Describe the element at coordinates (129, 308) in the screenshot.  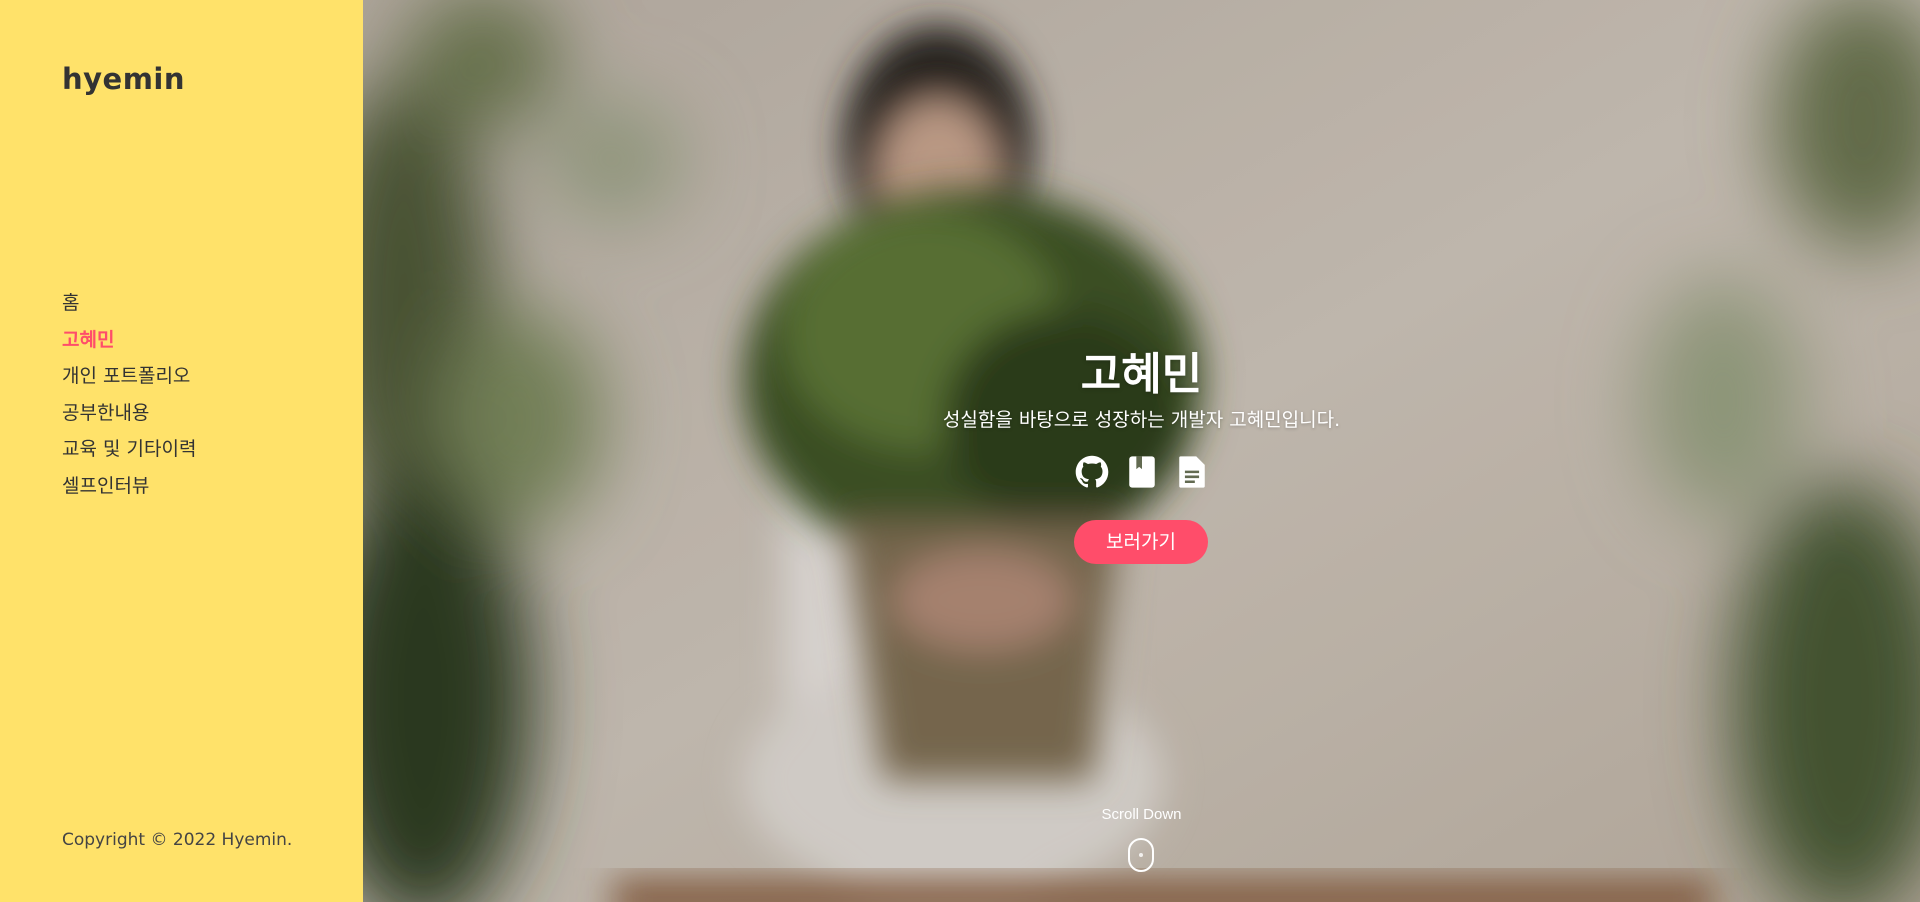
I see `nav-item-home: 홈` at that location.